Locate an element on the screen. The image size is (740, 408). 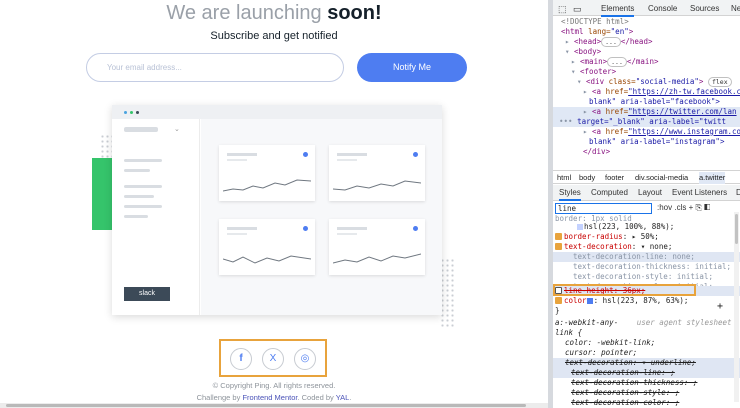
crumb-a-twitter: a.twitter is located at coordinates (712, 178).